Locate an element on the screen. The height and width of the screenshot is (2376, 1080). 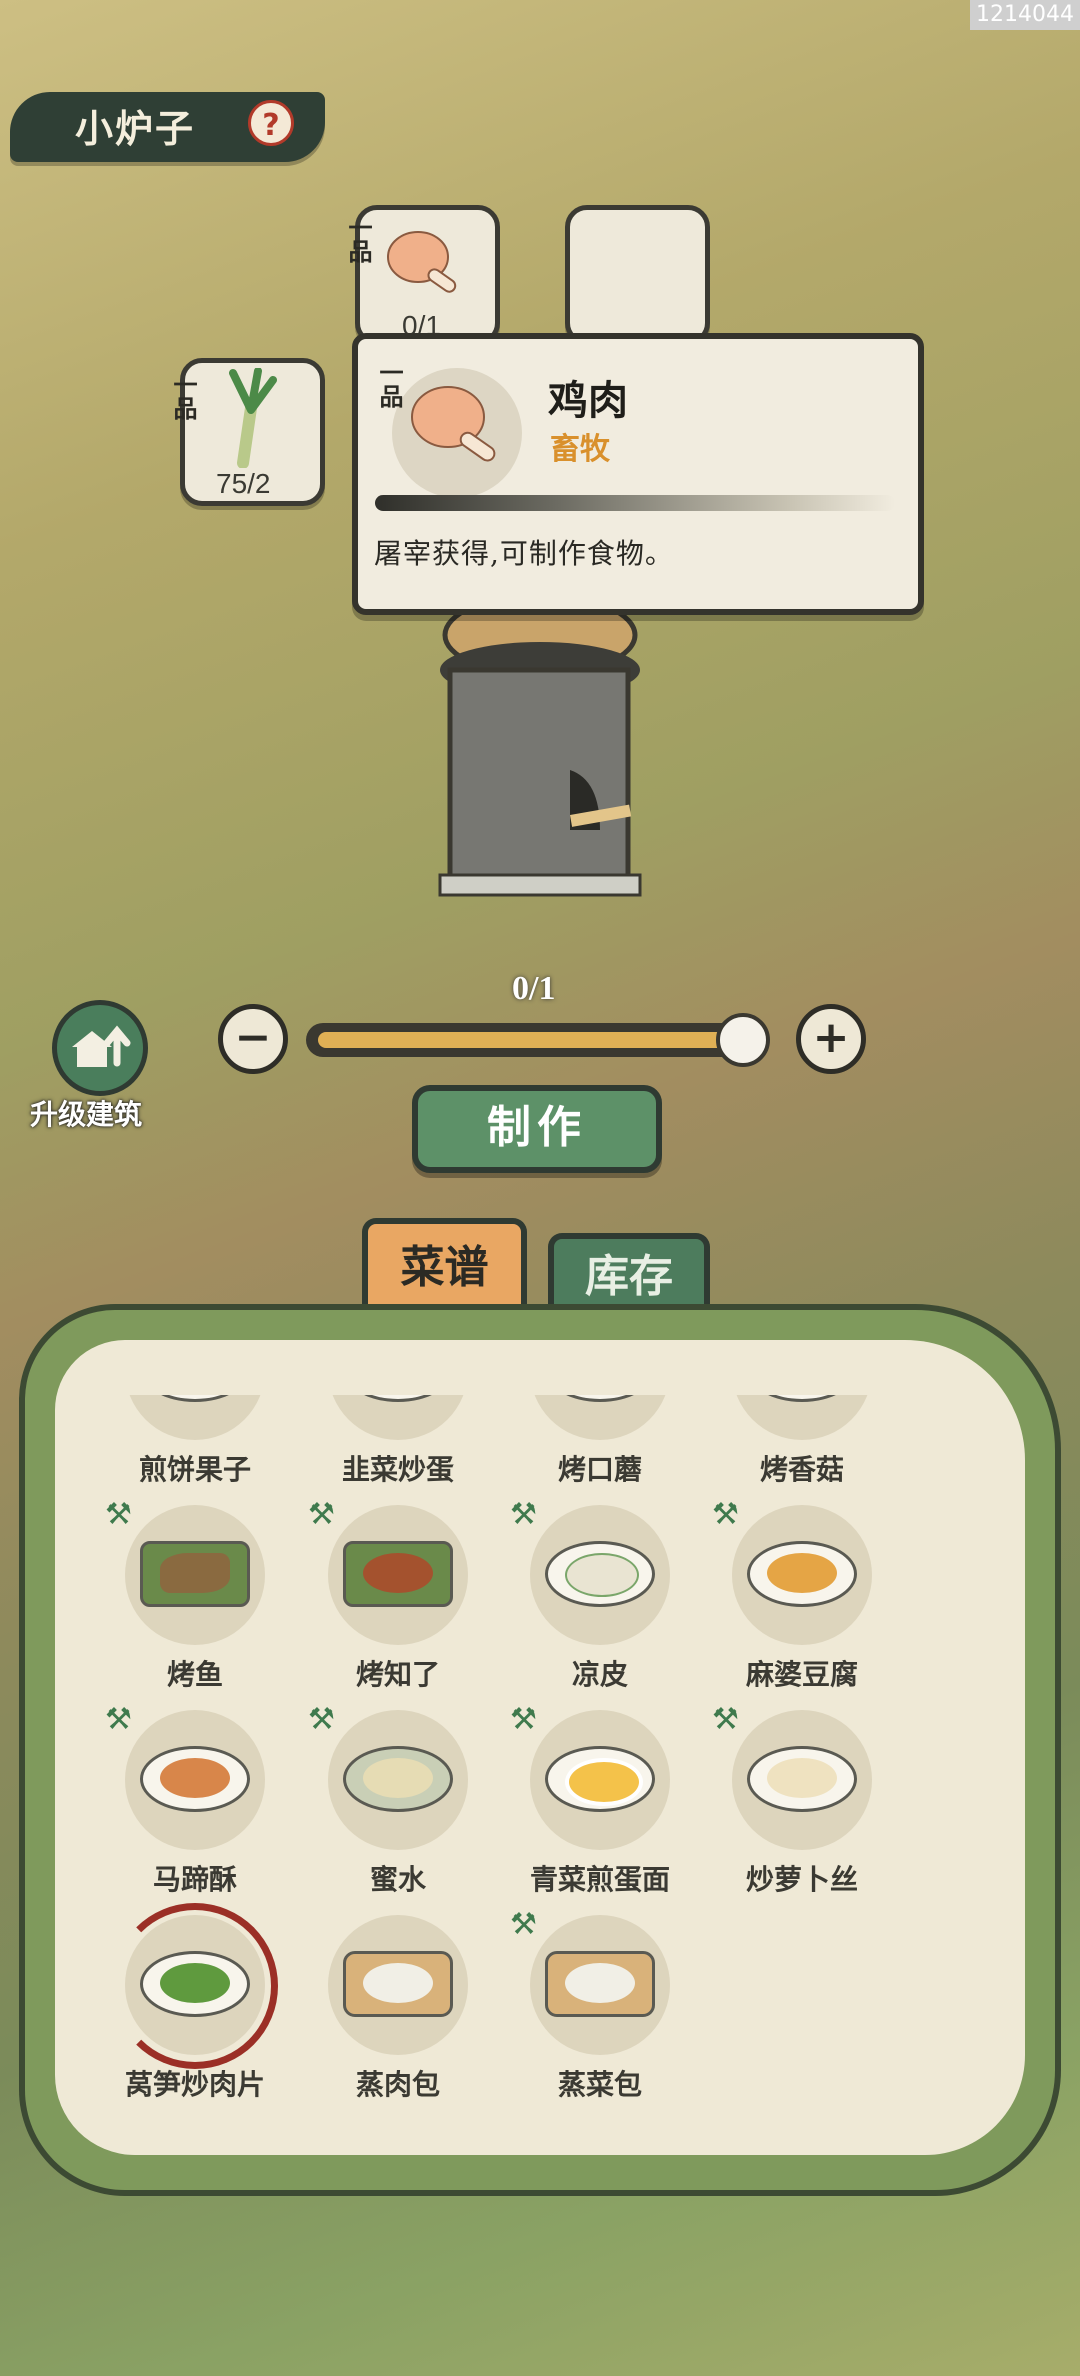
tooltip-divider is located at coordinates (635, 503).